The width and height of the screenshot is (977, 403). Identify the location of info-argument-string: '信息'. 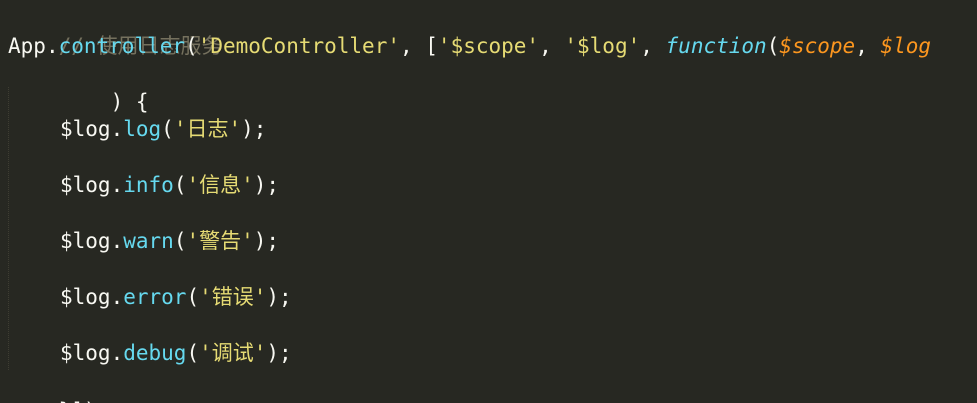
(220, 185).